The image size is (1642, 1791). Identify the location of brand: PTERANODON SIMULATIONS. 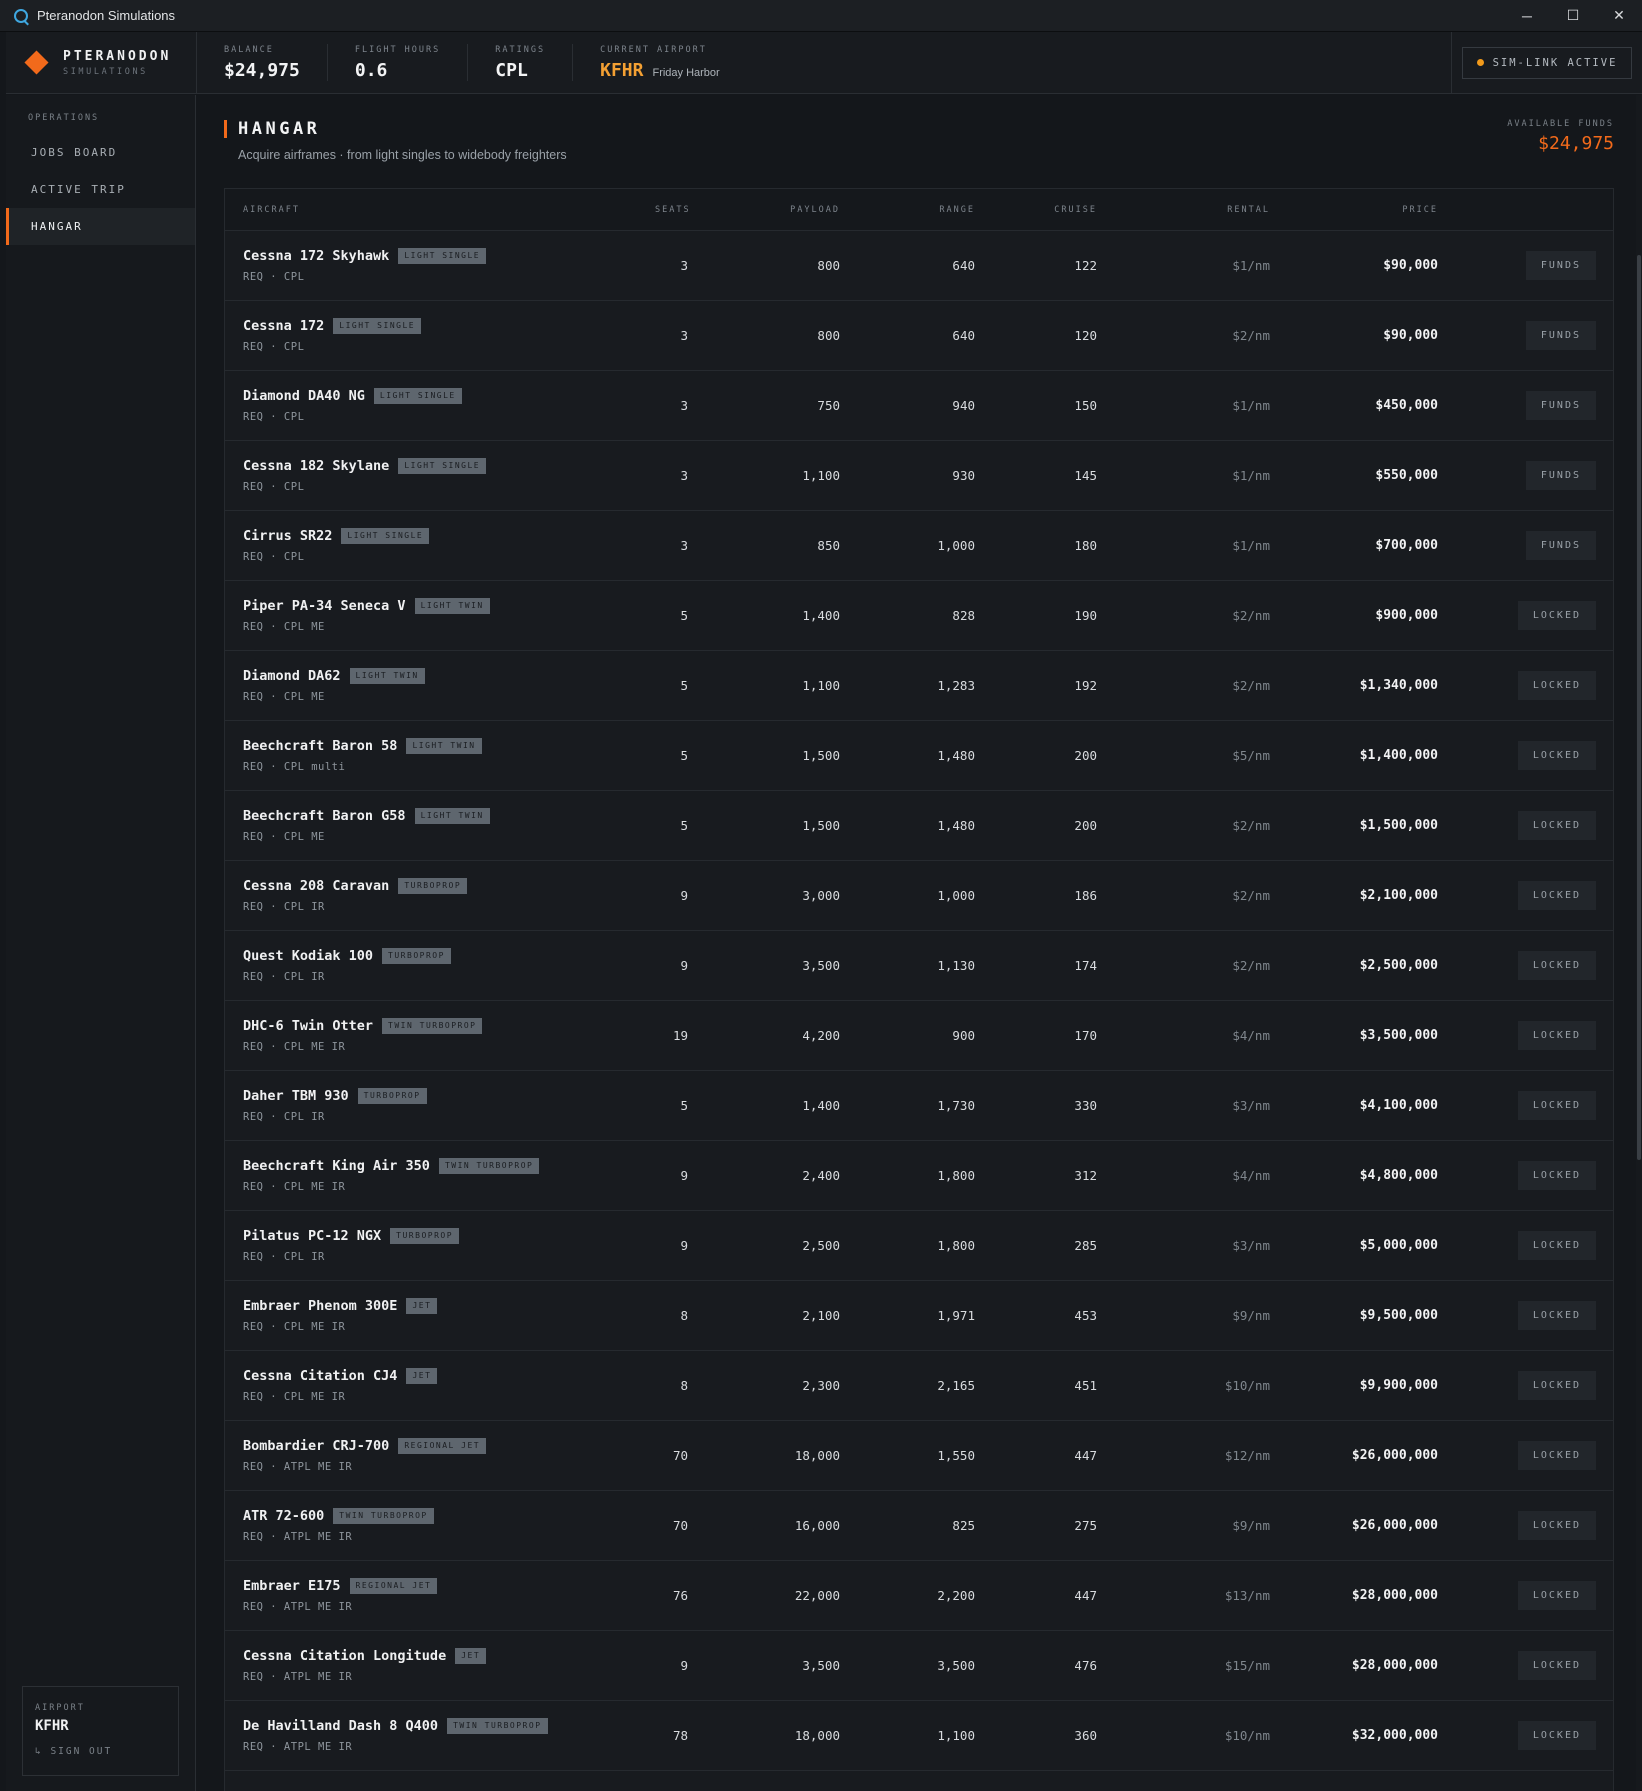
(101, 62).